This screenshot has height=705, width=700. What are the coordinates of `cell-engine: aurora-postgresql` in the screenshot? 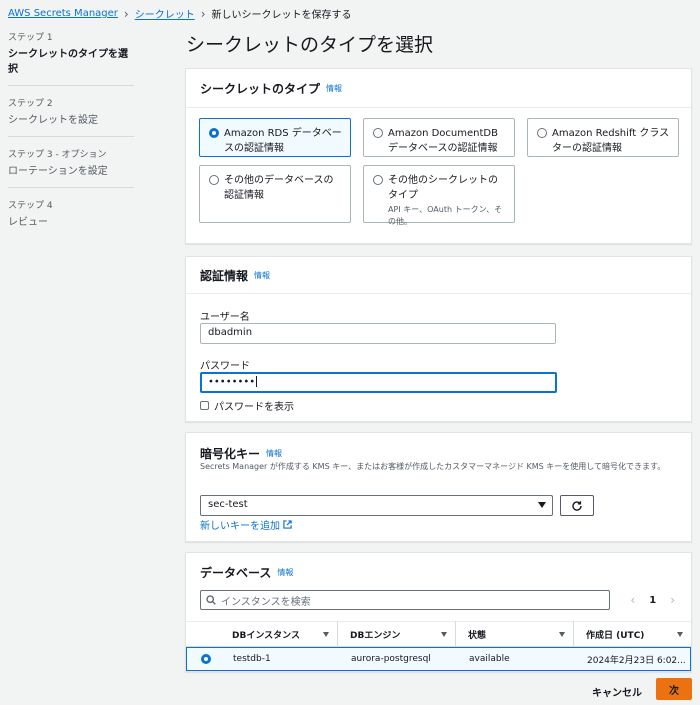 It's located at (391, 659).